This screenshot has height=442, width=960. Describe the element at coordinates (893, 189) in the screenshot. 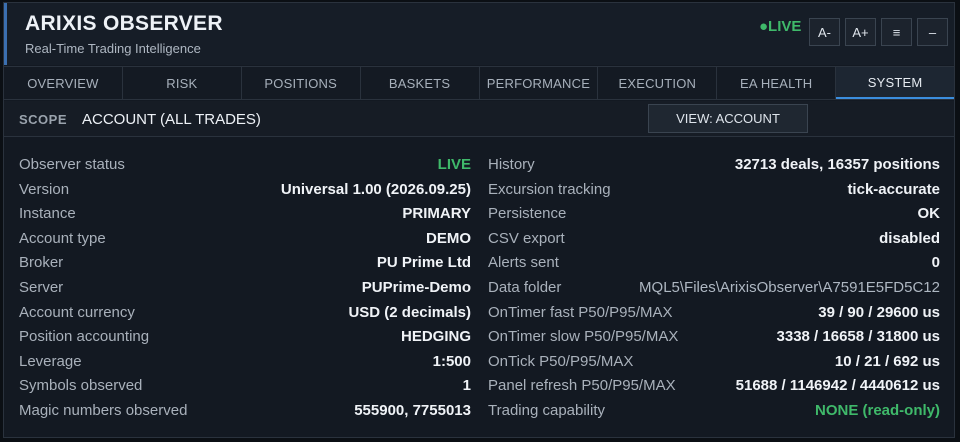

I see `info-value: tick-accurate` at that location.